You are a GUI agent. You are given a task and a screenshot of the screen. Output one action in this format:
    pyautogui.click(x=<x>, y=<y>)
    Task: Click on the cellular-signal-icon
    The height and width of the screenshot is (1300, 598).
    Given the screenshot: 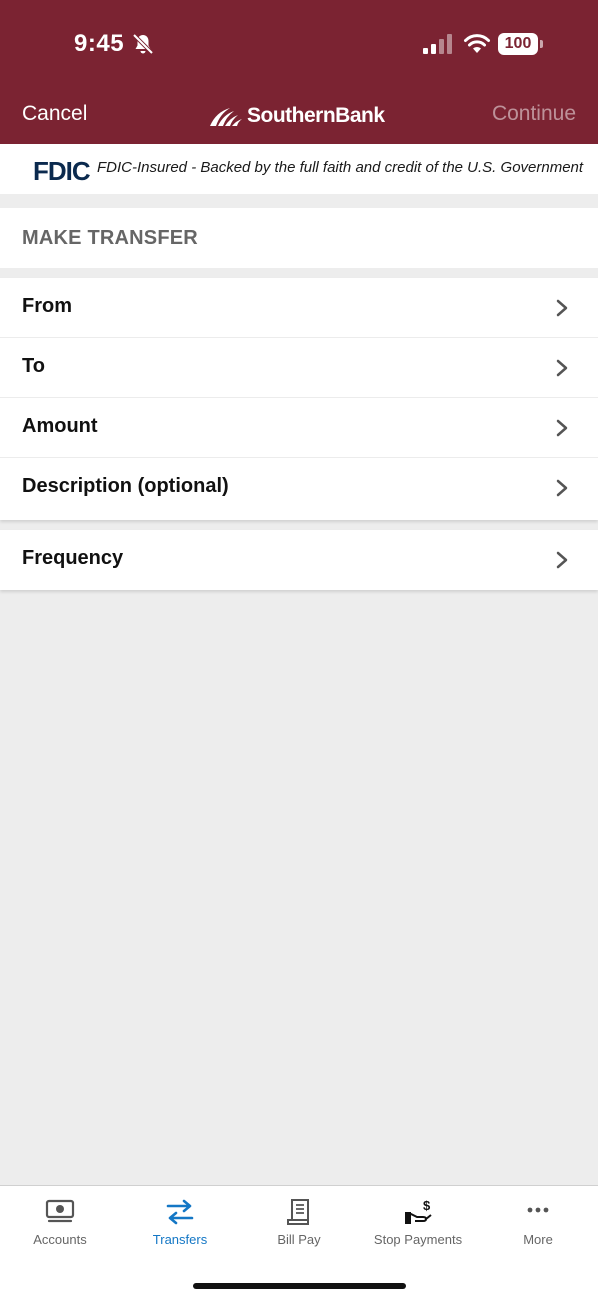 What is the action you would take?
    pyautogui.click(x=437, y=44)
    